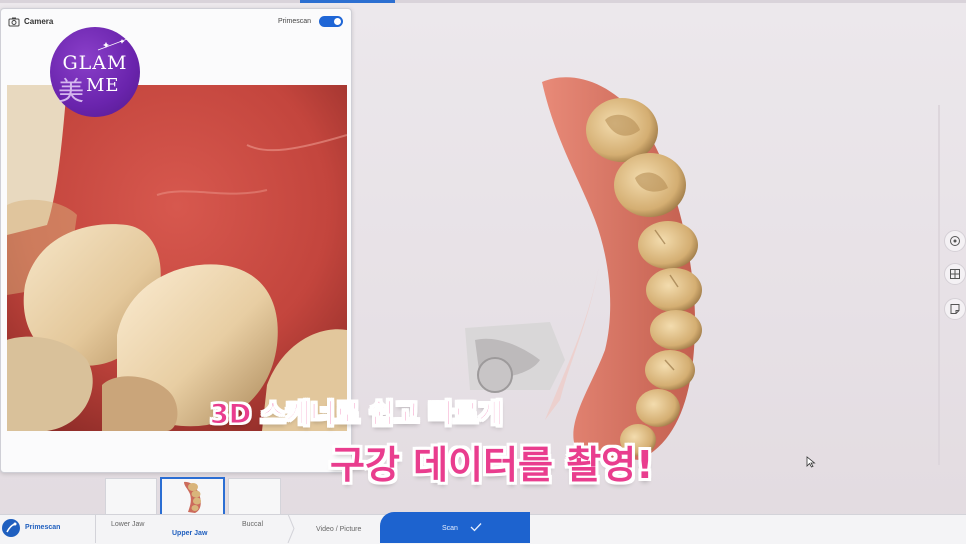 This screenshot has height=544, width=966. What do you see at coordinates (337, 21) in the screenshot?
I see `toggle-knob` at bounding box center [337, 21].